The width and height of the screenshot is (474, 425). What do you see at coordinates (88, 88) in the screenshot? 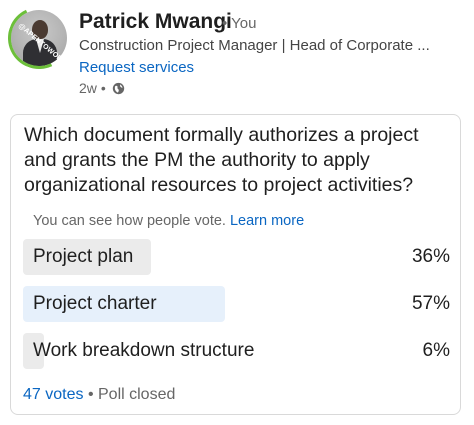
I see `post-age: 2w` at bounding box center [88, 88].